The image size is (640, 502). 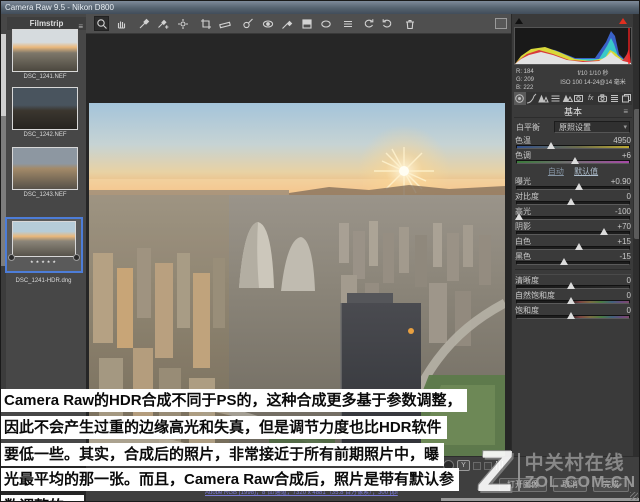 I want to click on auto-link: 自动, so click(x=556, y=171).